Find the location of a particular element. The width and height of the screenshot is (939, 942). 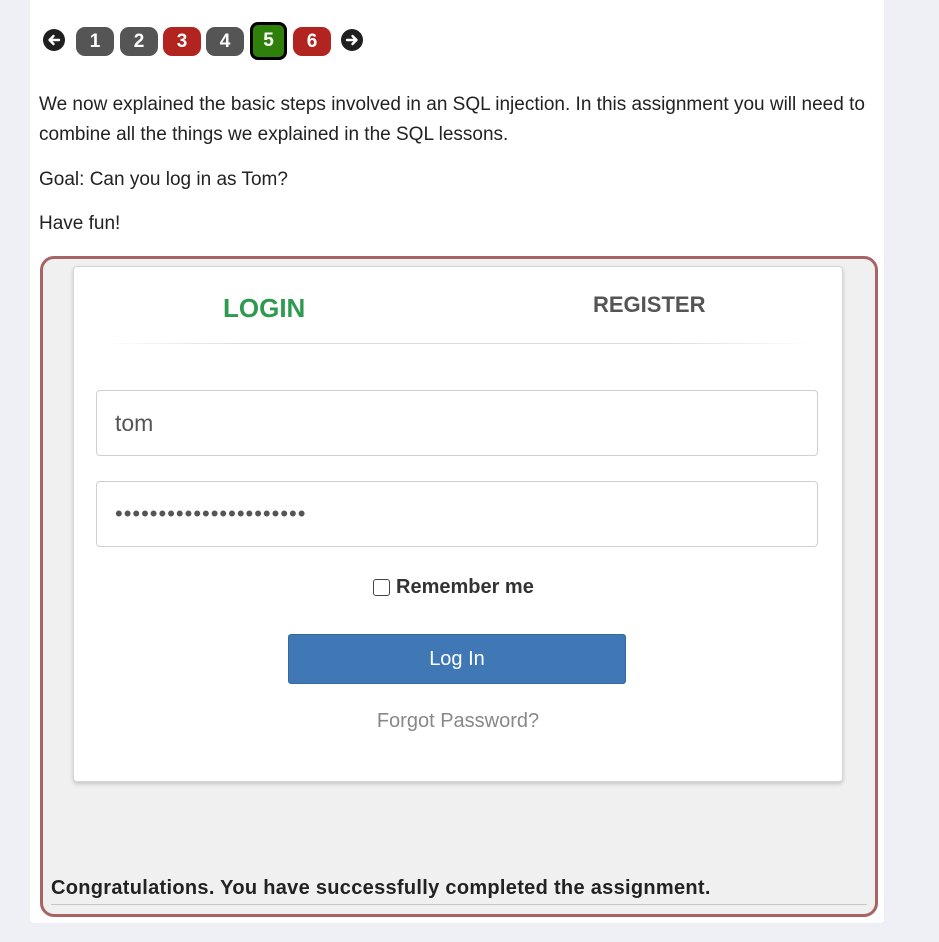

username-input: tom is located at coordinates (457, 423).